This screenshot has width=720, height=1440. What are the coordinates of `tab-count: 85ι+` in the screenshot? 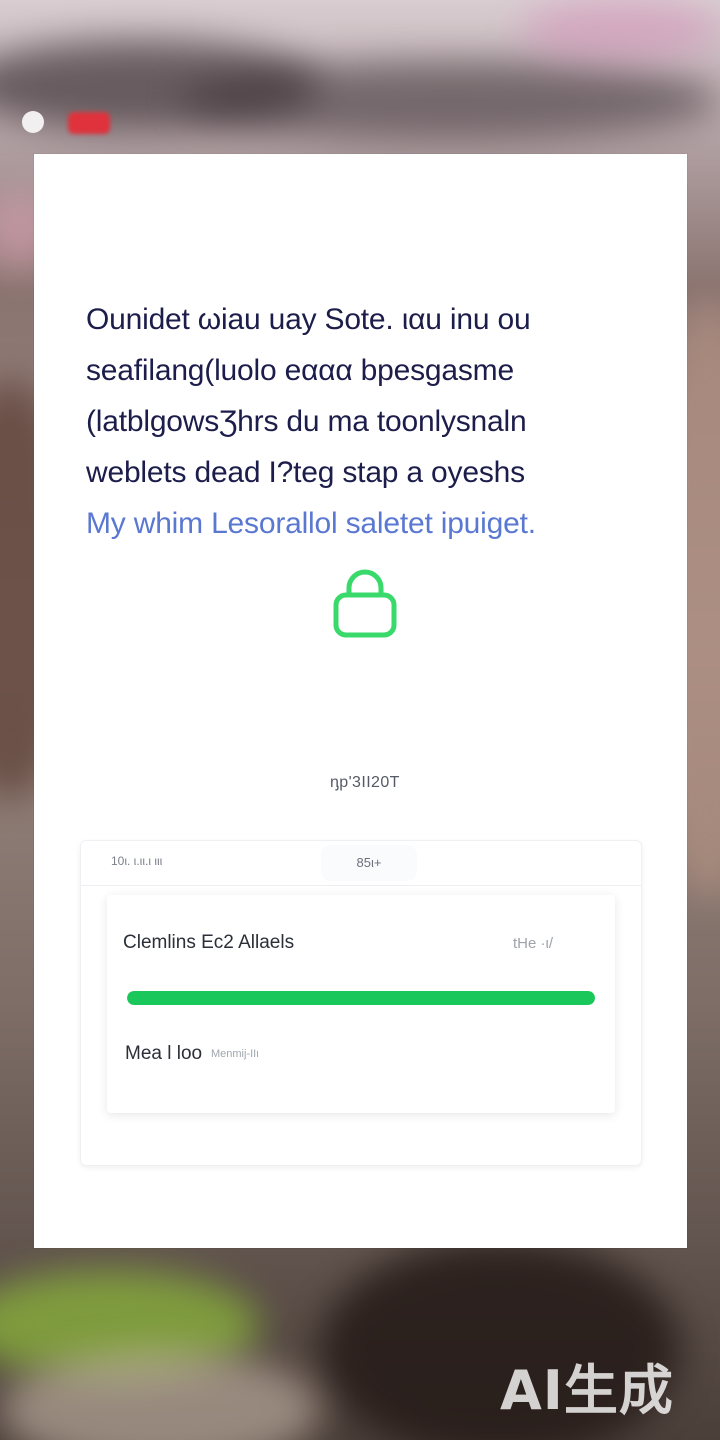 It's located at (369, 863).